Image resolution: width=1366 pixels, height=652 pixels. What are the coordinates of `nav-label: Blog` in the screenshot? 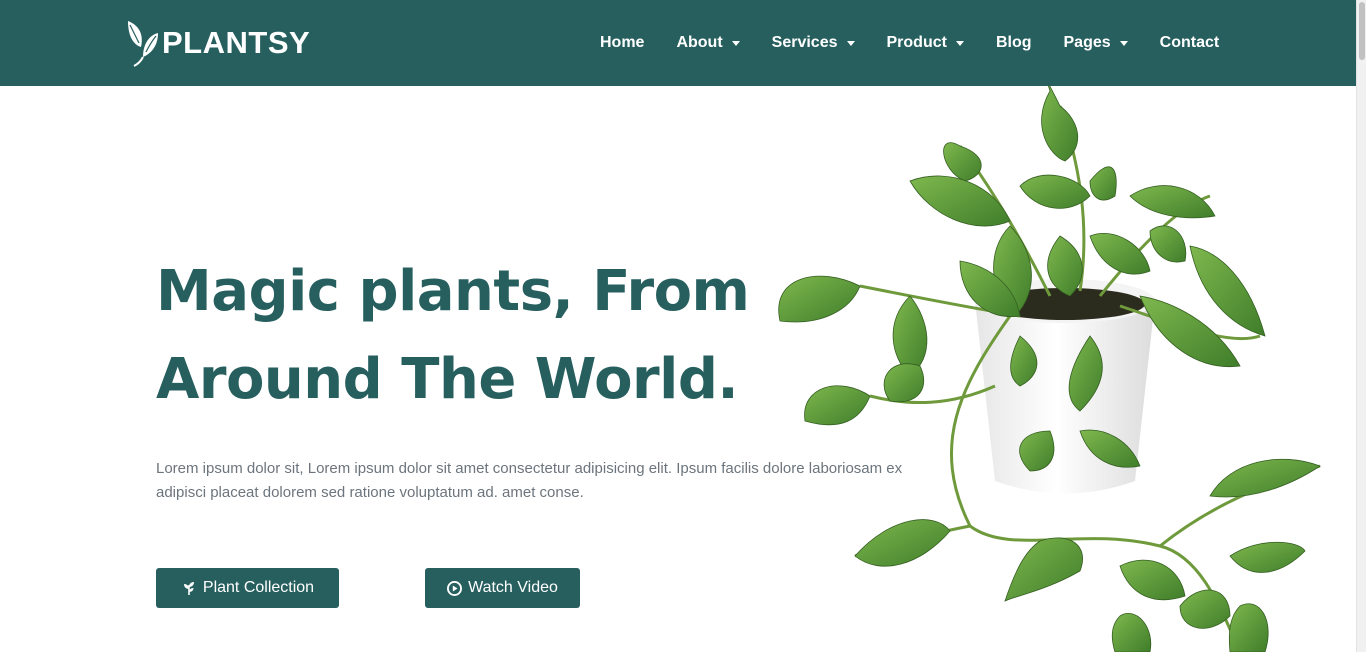 It's located at (1013, 42).